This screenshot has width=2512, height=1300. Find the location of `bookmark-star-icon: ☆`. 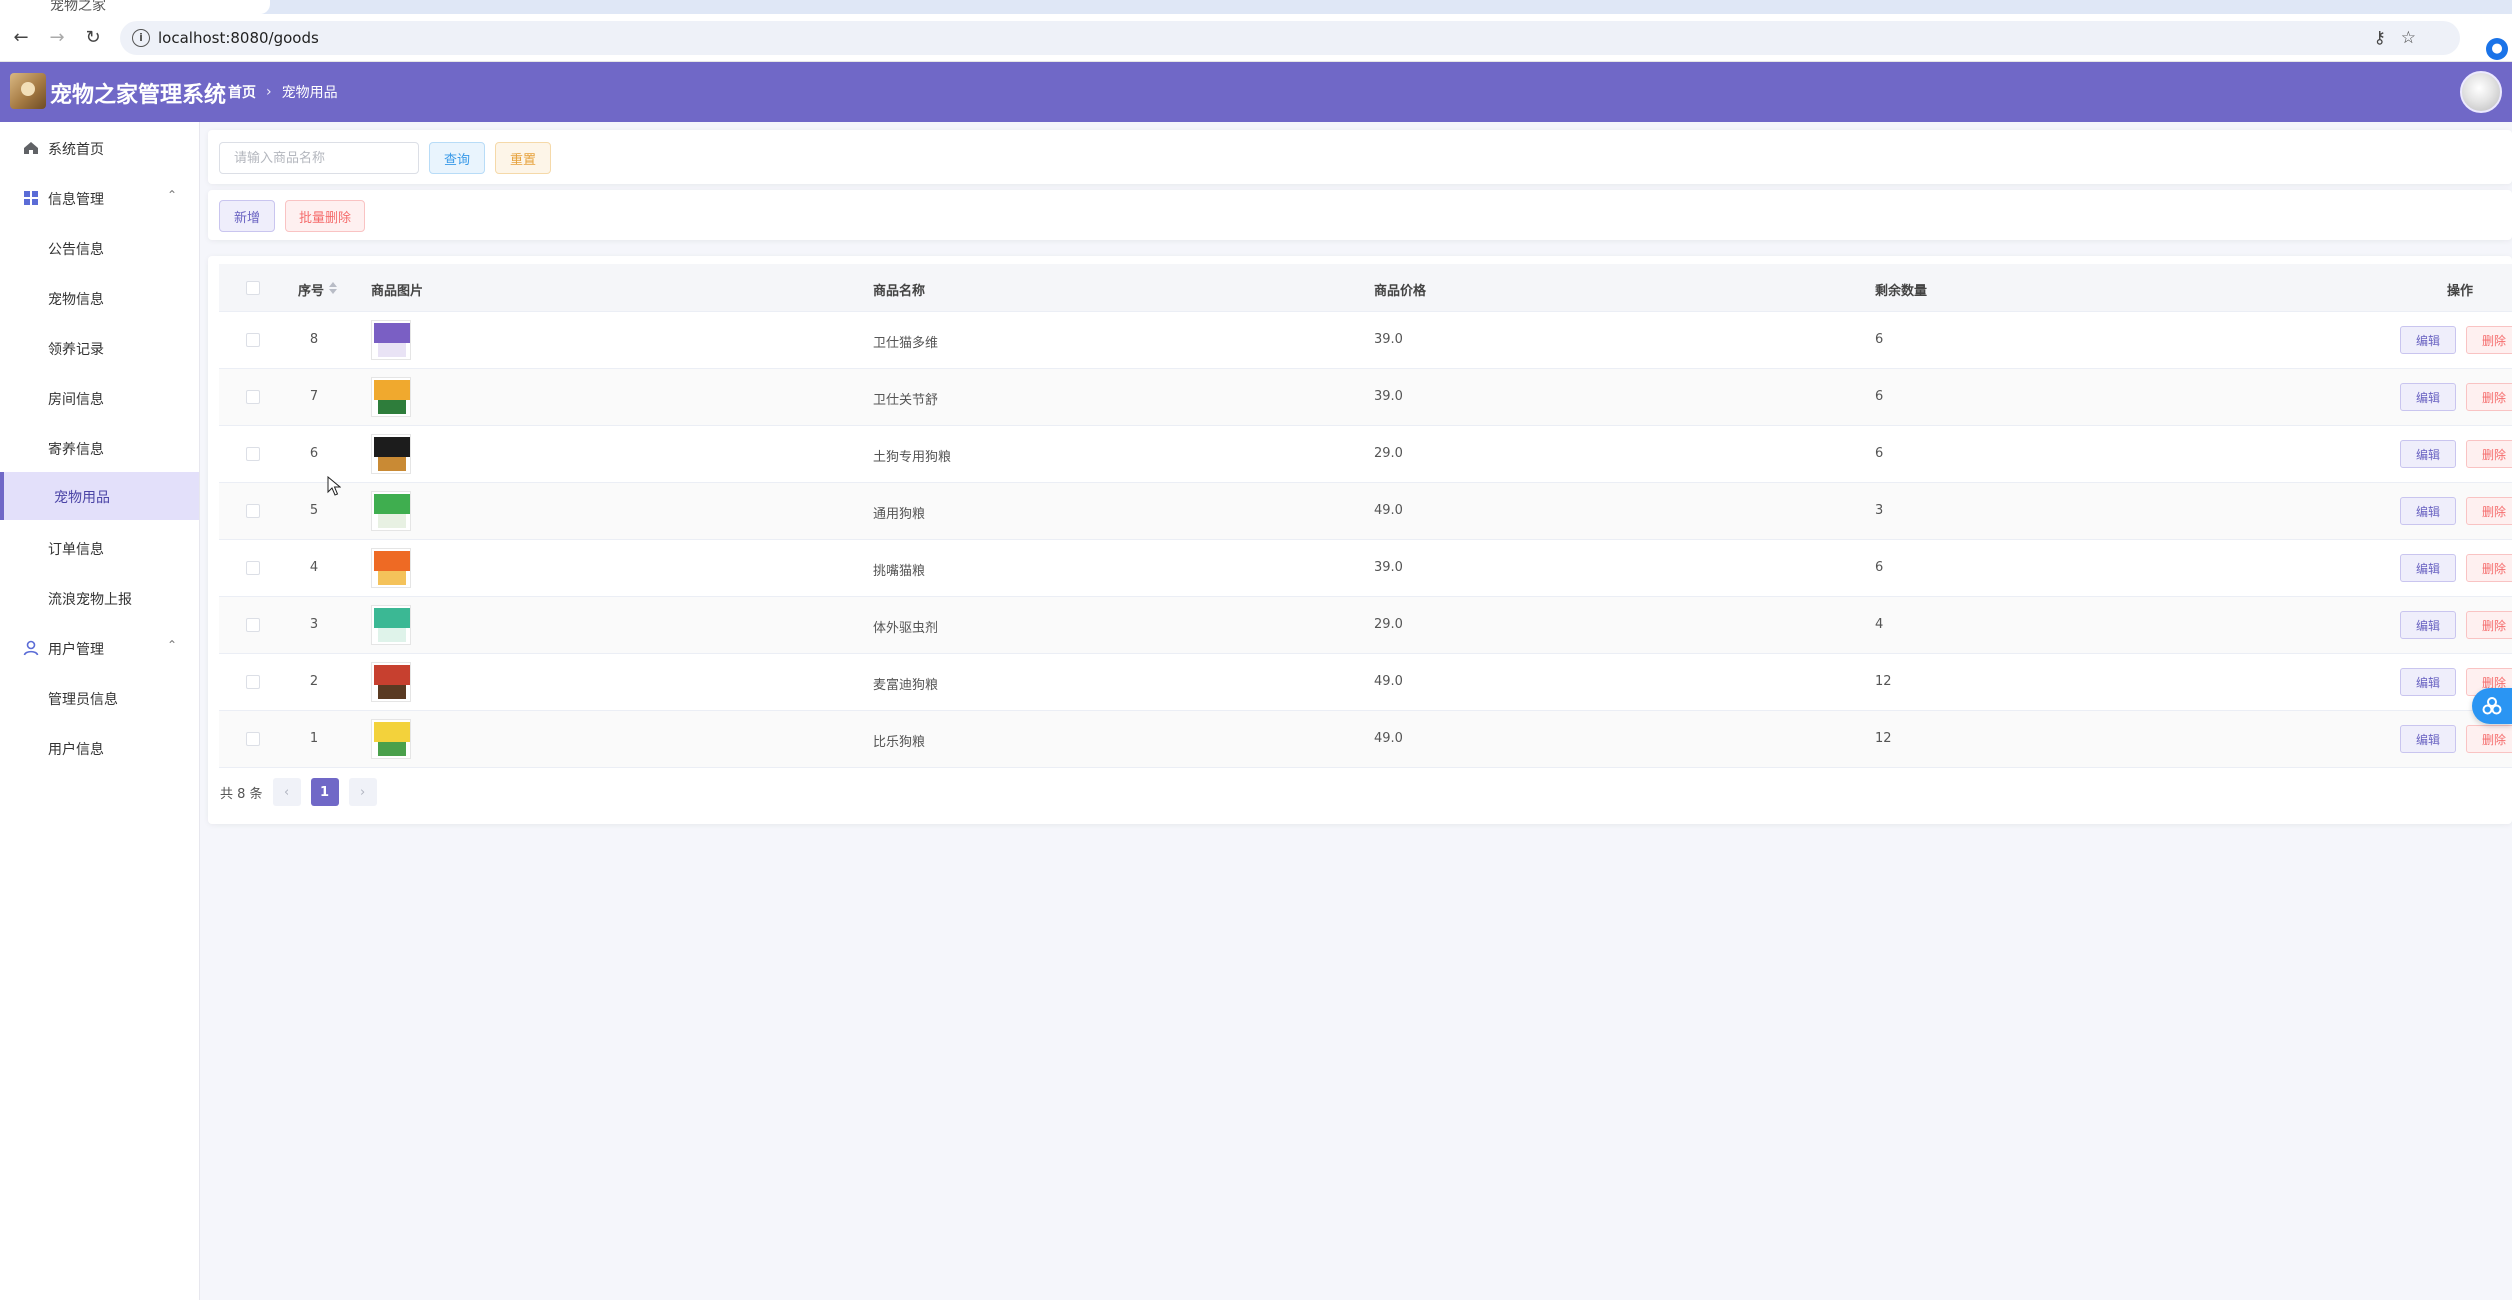

bookmark-star-icon: ☆ is located at coordinates (2408, 38).